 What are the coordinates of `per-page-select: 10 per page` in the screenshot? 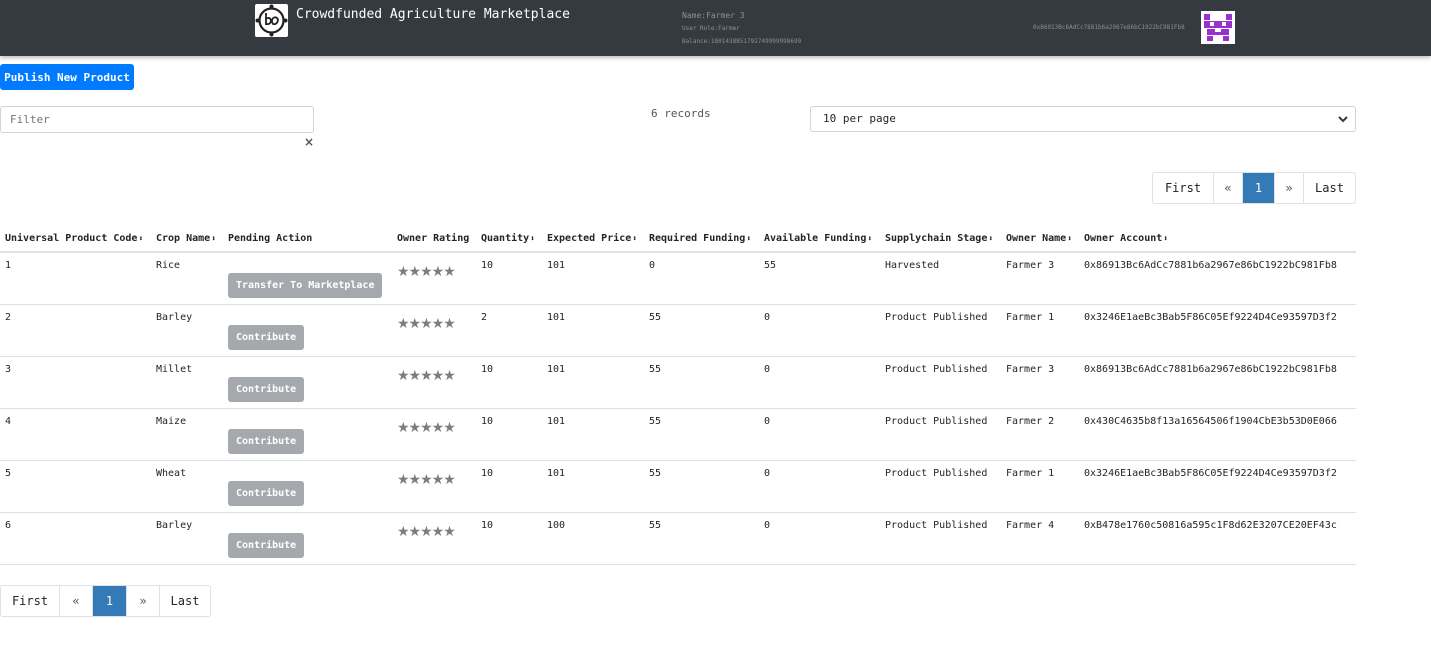 It's located at (1083, 119).